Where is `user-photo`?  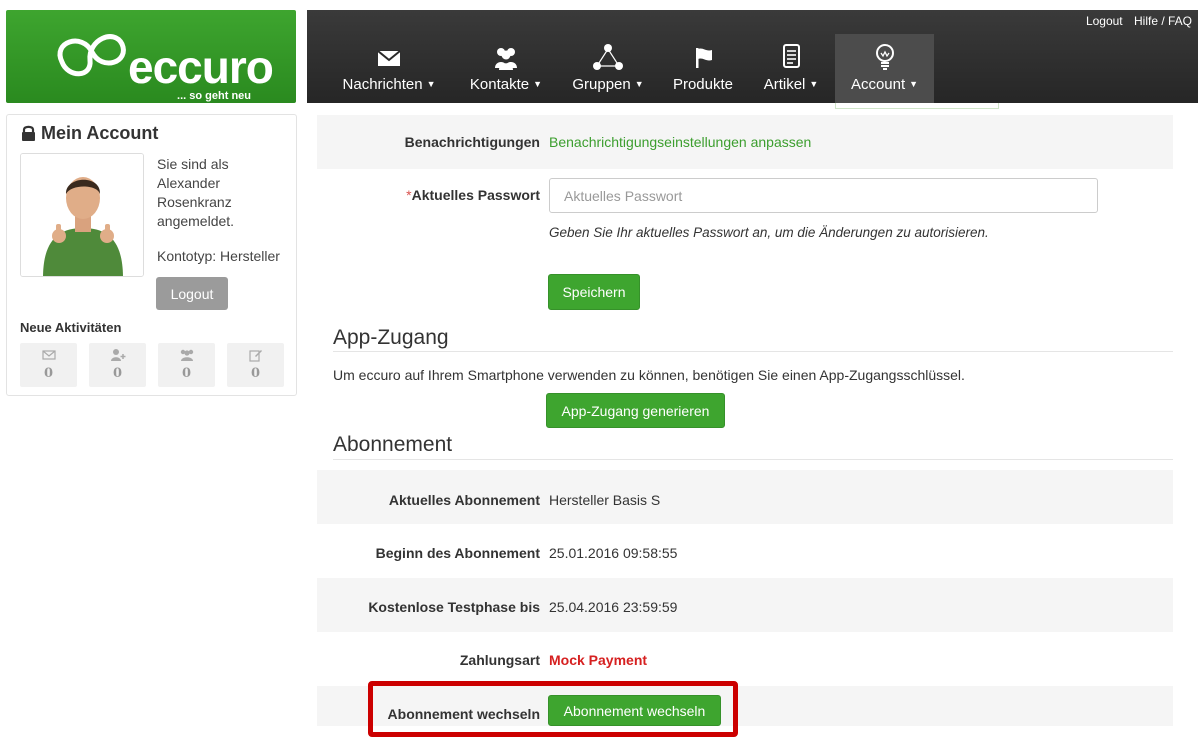
user-photo is located at coordinates (82, 215).